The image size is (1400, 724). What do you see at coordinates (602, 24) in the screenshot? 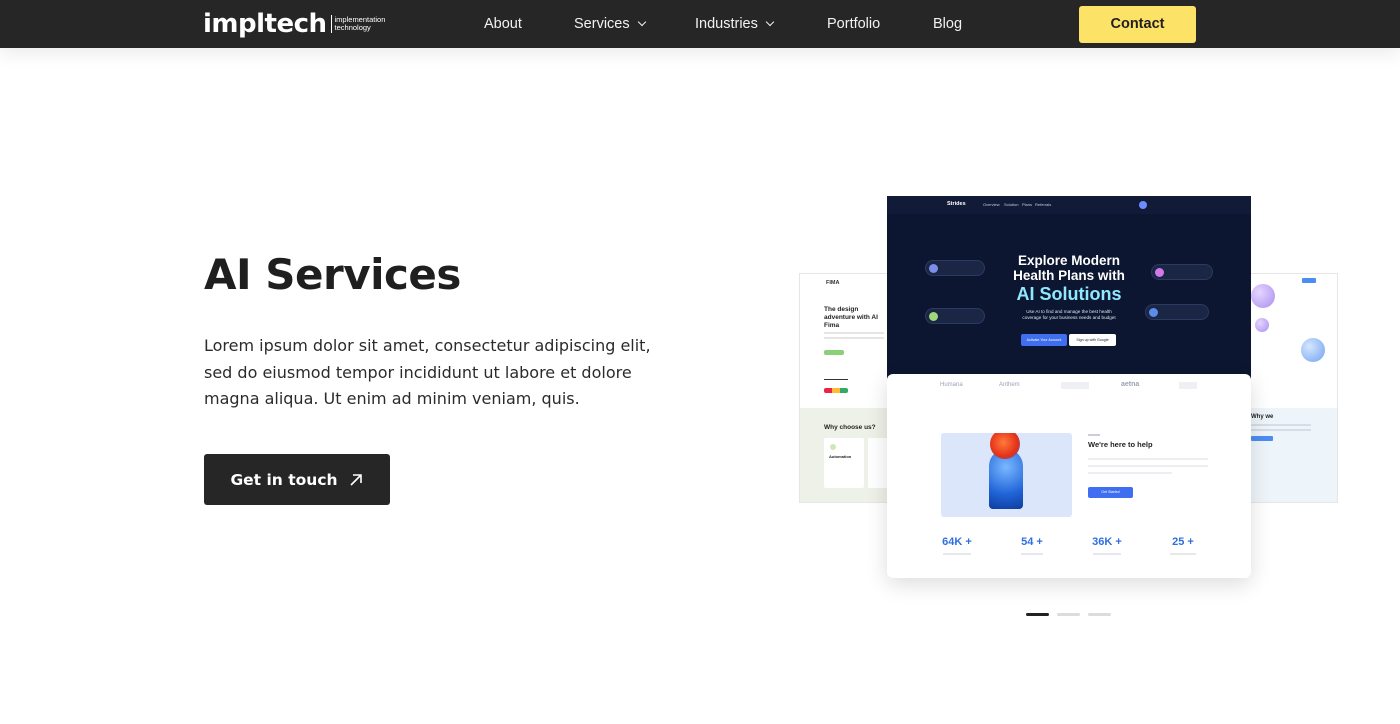
I see `nav-services-label: Services` at bounding box center [602, 24].